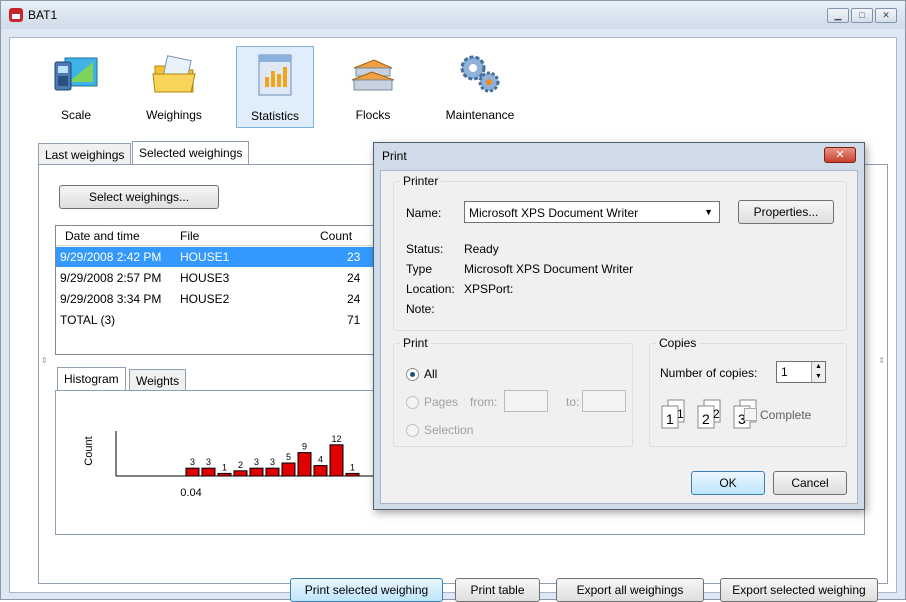  Describe the element at coordinates (304, 447) in the screenshot. I see `bar-value-label: 9` at that location.